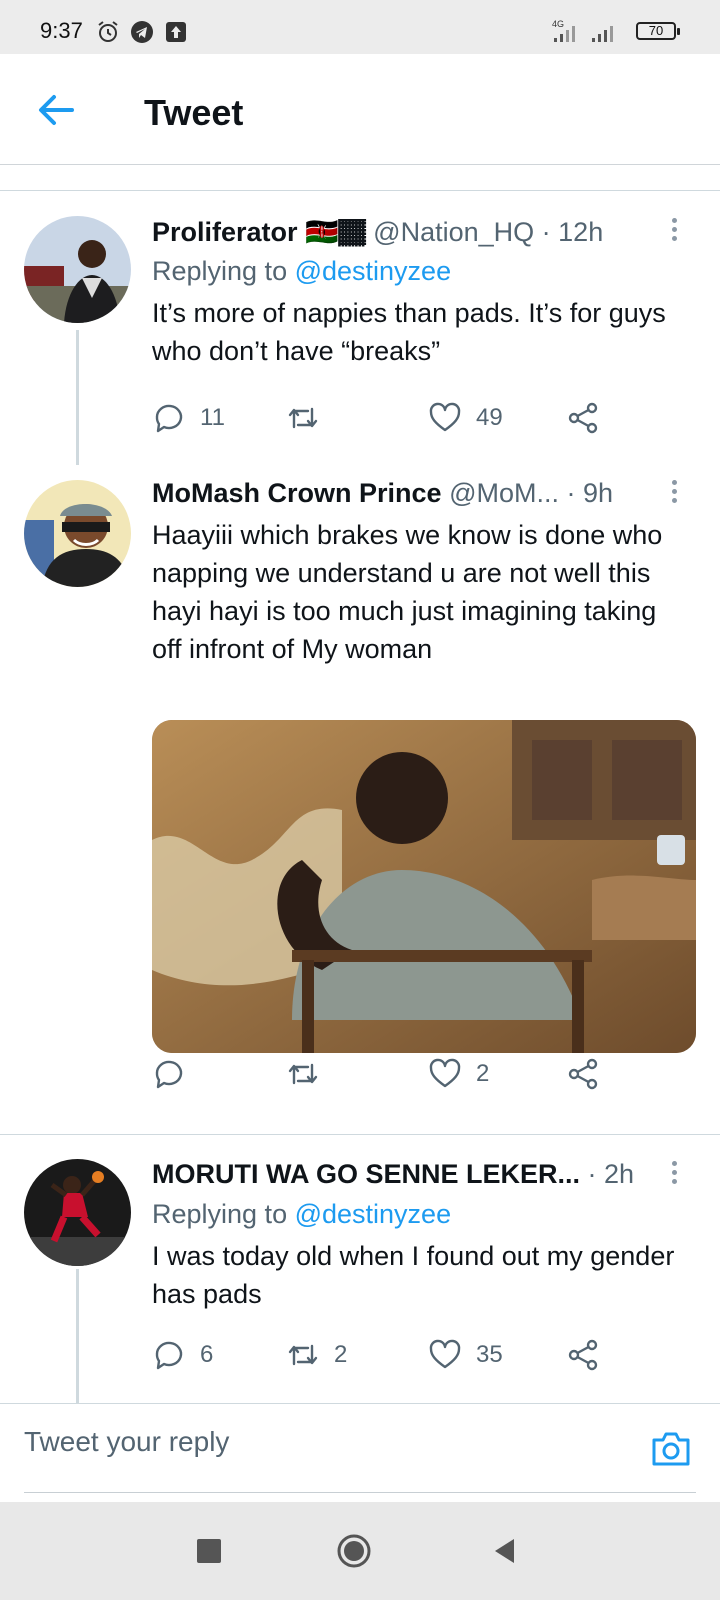 This screenshot has height=1600, width=720. I want to click on reply-composer: Tweet your reply, so click(360, 1451).